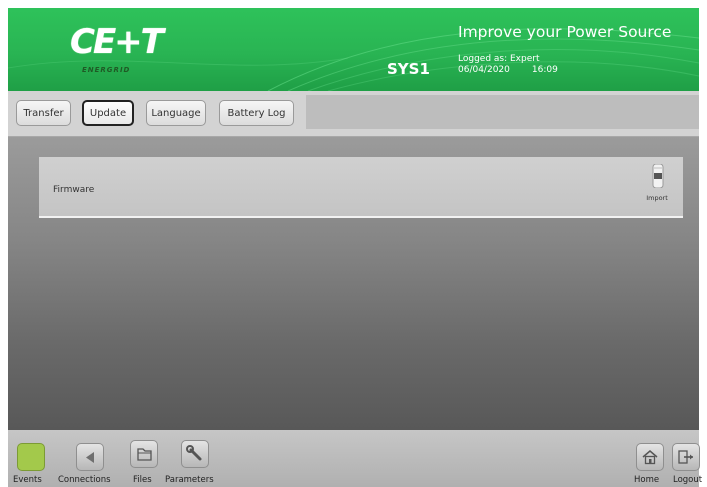  What do you see at coordinates (544, 70) in the screenshot?
I see `current-time: 16:09` at bounding box center [544, 70].